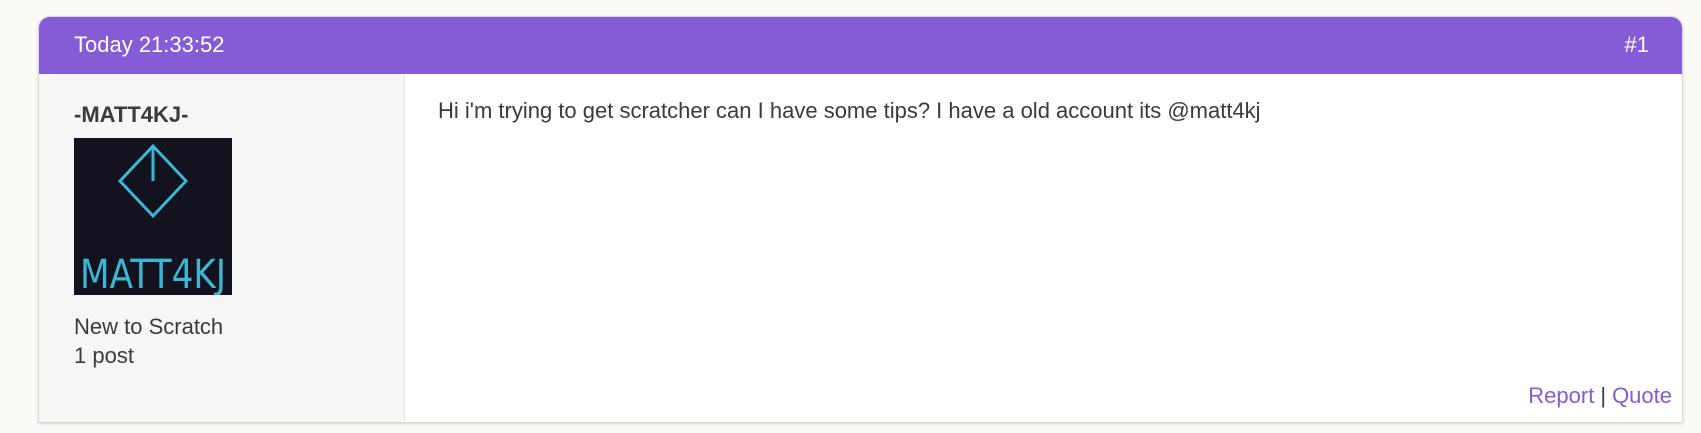 The image size is (1701, 433). I want to click on avatar-logo-text: MATT4KJ, so click(153, 273).